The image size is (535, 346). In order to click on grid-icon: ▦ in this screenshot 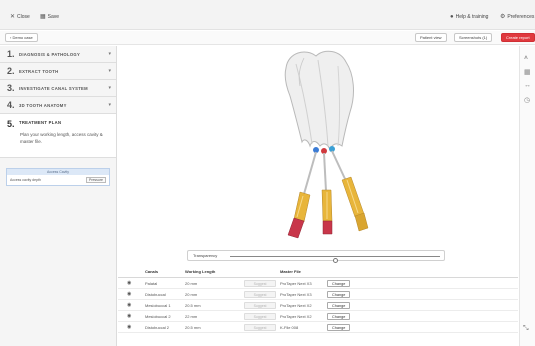, I will do `click(527, 72)`.